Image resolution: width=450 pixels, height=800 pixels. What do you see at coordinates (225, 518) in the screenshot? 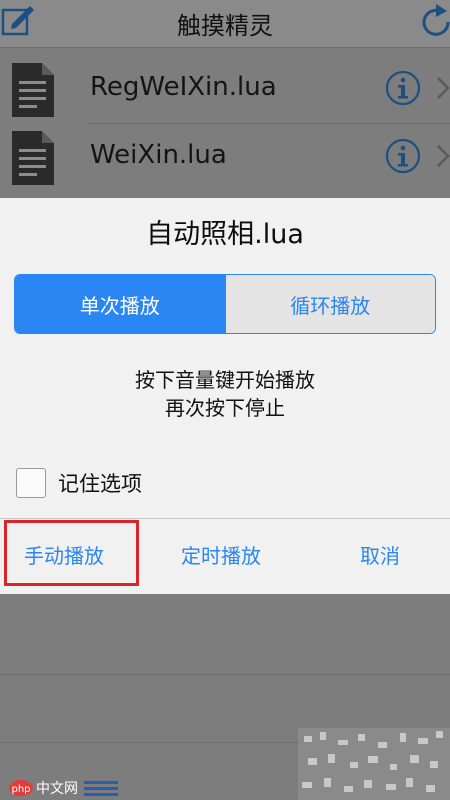
I see `dialog-divider` at bounding box center [225, 518].